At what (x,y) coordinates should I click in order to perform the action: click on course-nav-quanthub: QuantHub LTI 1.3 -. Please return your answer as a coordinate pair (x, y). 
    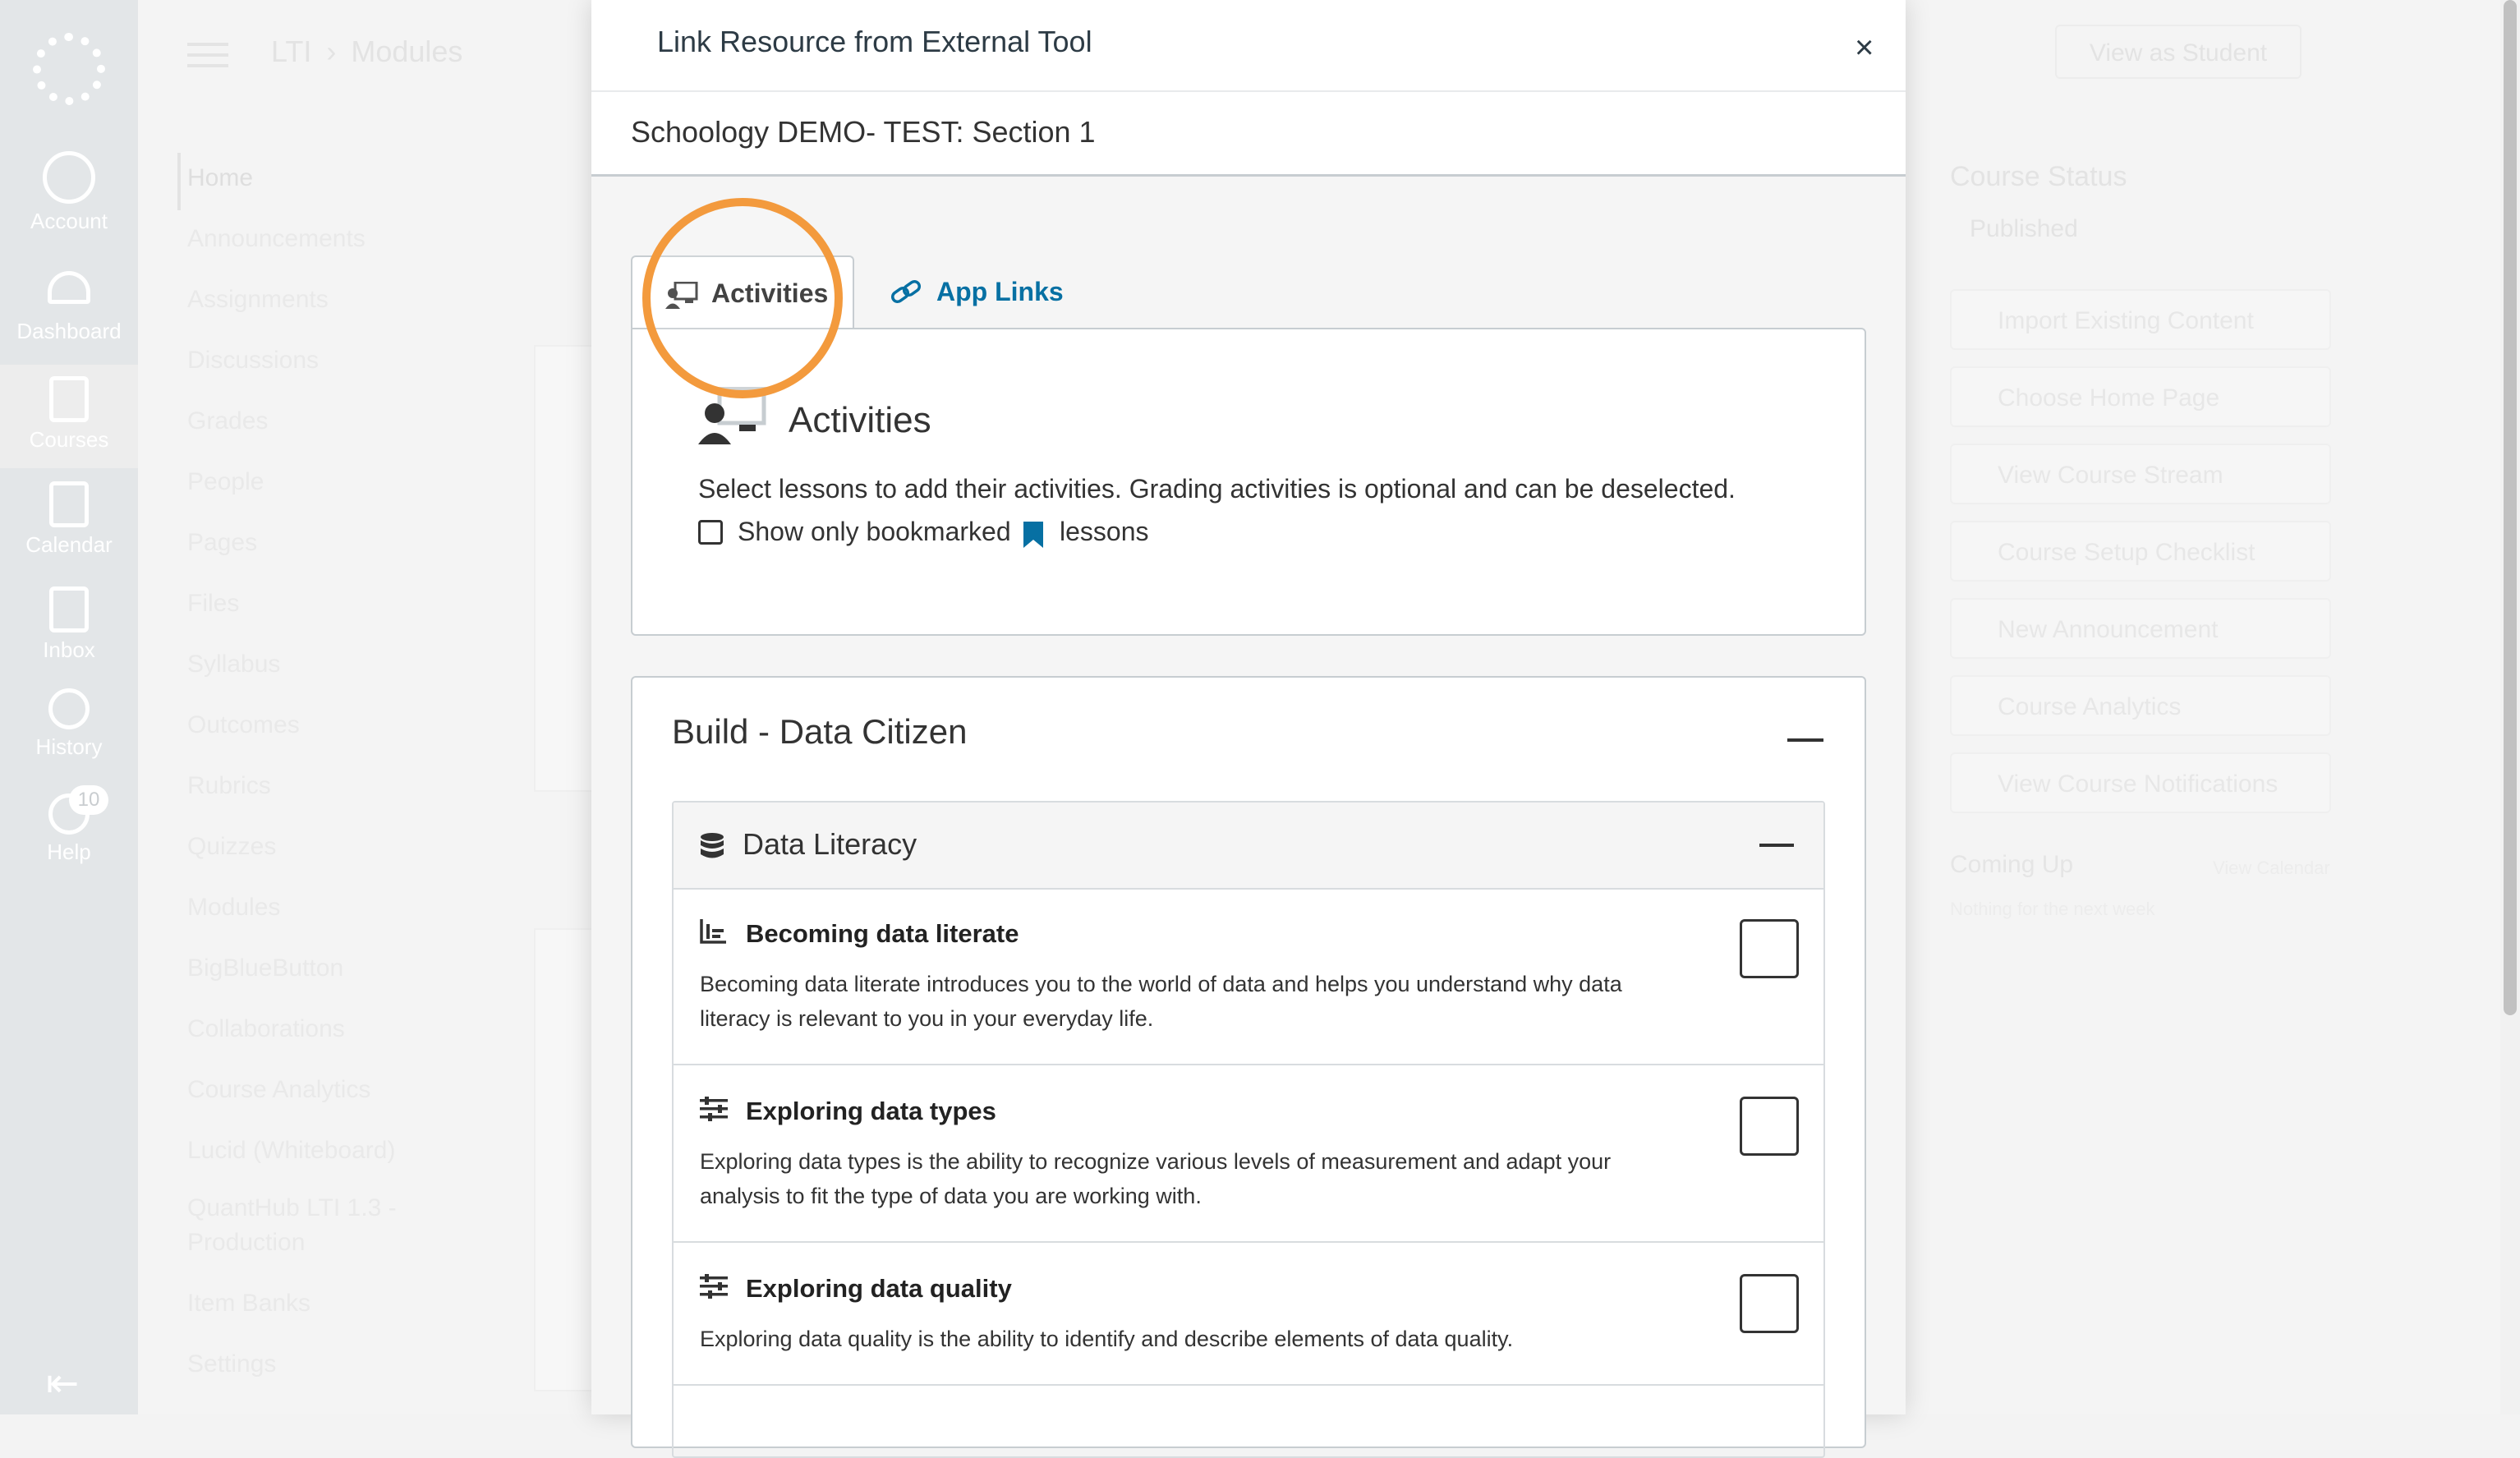
    Looking at the image, I should click on (292, 1208).